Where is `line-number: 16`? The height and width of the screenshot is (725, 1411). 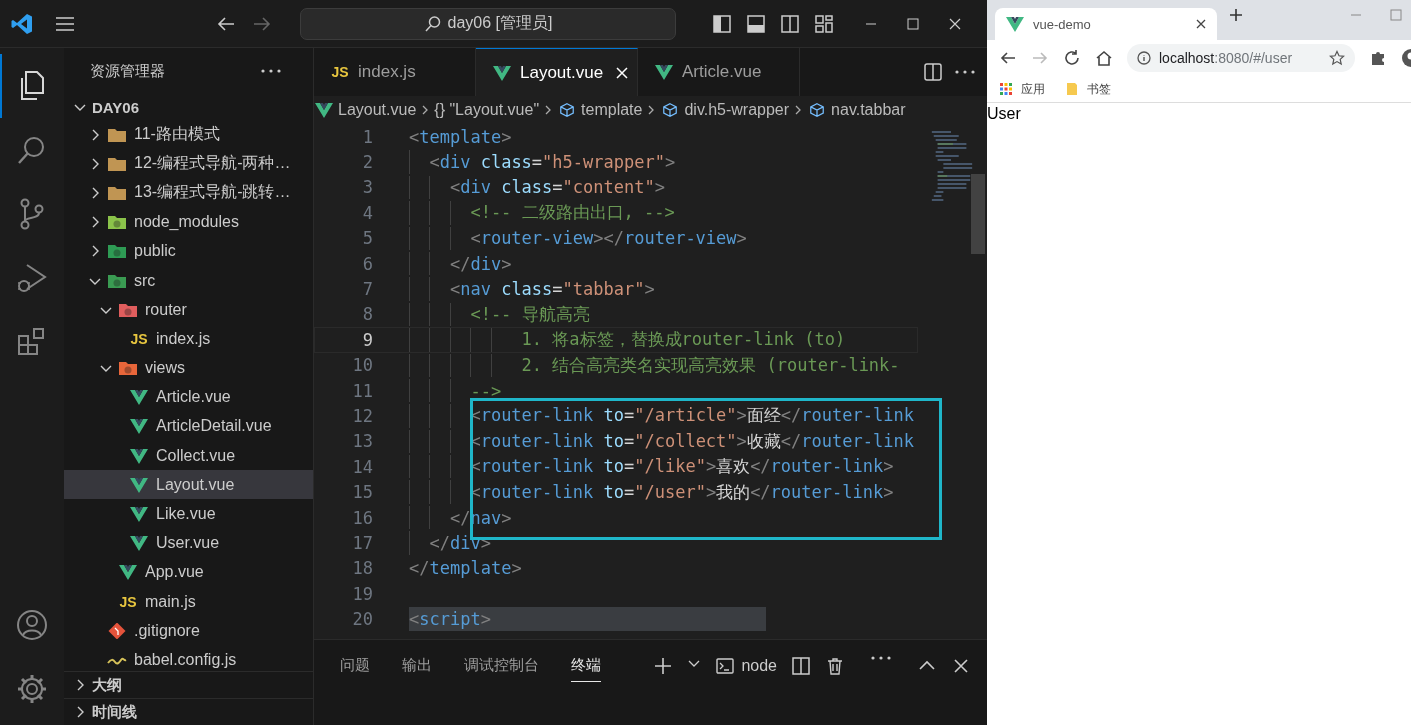 line-number: 16 is located at coordinates (362, 517).